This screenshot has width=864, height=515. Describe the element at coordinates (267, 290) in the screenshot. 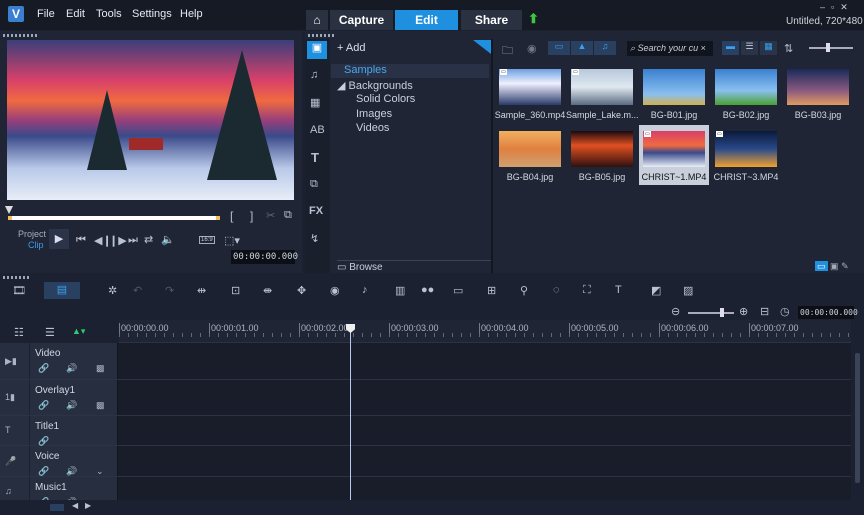

I see `split-icon: ⇼` at that location.